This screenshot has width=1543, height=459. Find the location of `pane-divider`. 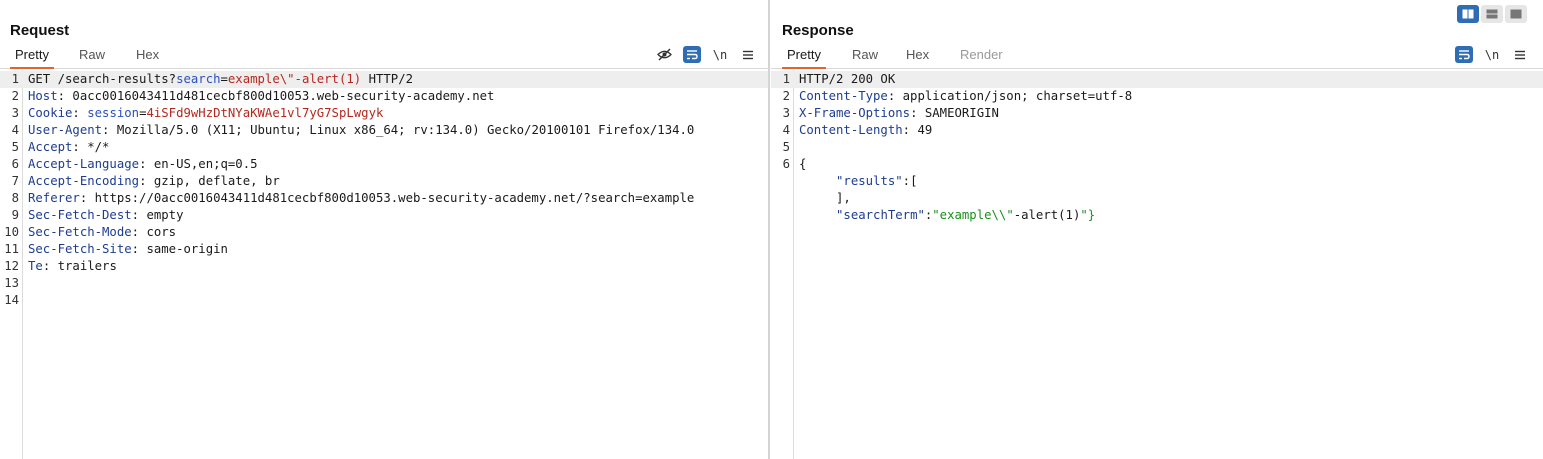

pane-divider is located at coordinates (769, 229).